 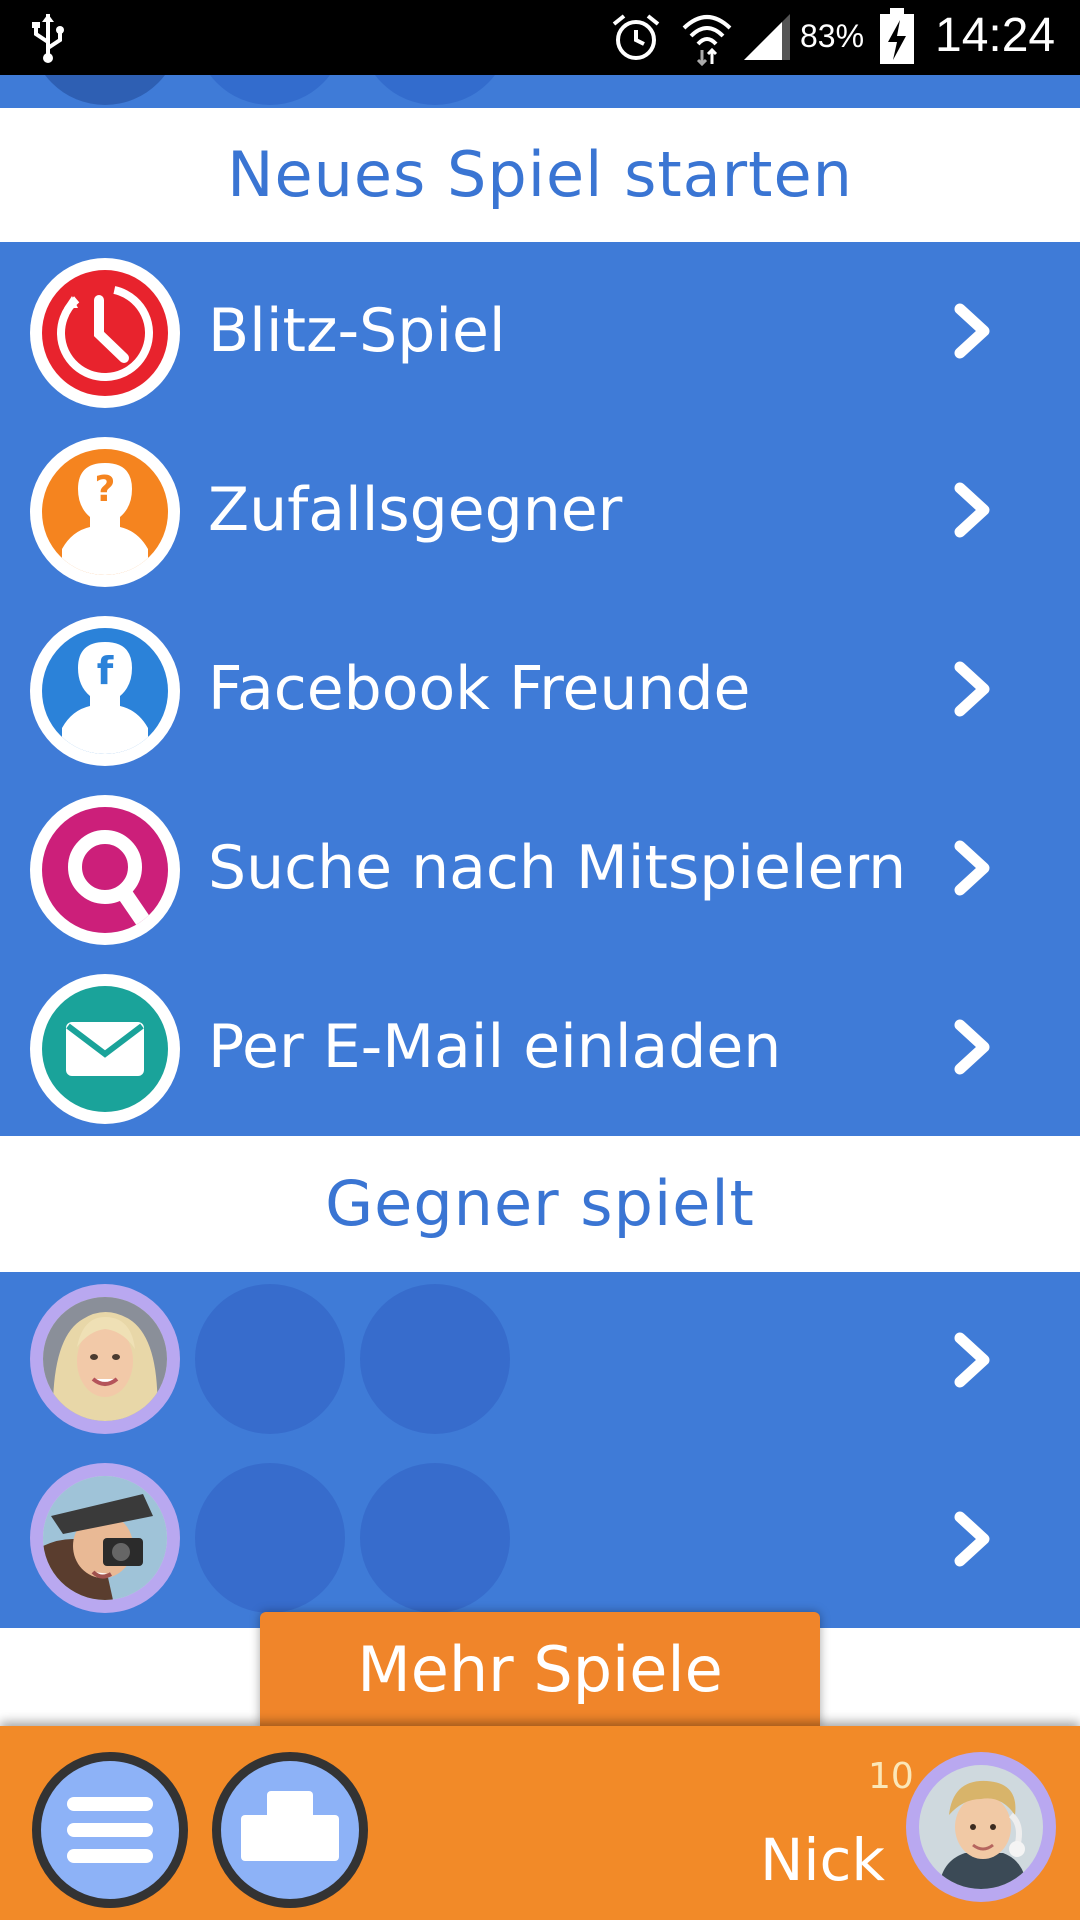 I want to click on battery-charging-icon, so click(x=897, y=36).